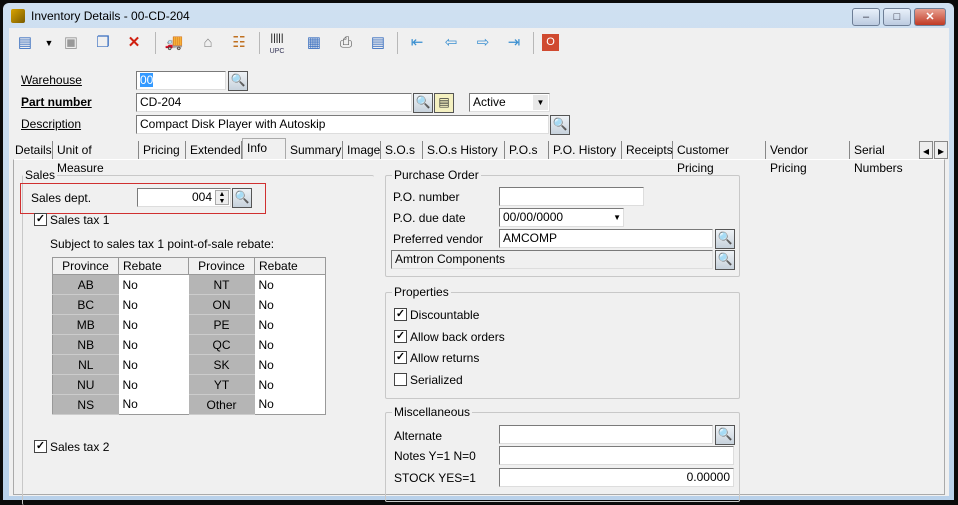 The width and height of the screenshot is (958, 505). Describe the element at coordinates (719, 158) in the screenshot. I see `tab-customer-pricing: Customer Pricing` at that location.